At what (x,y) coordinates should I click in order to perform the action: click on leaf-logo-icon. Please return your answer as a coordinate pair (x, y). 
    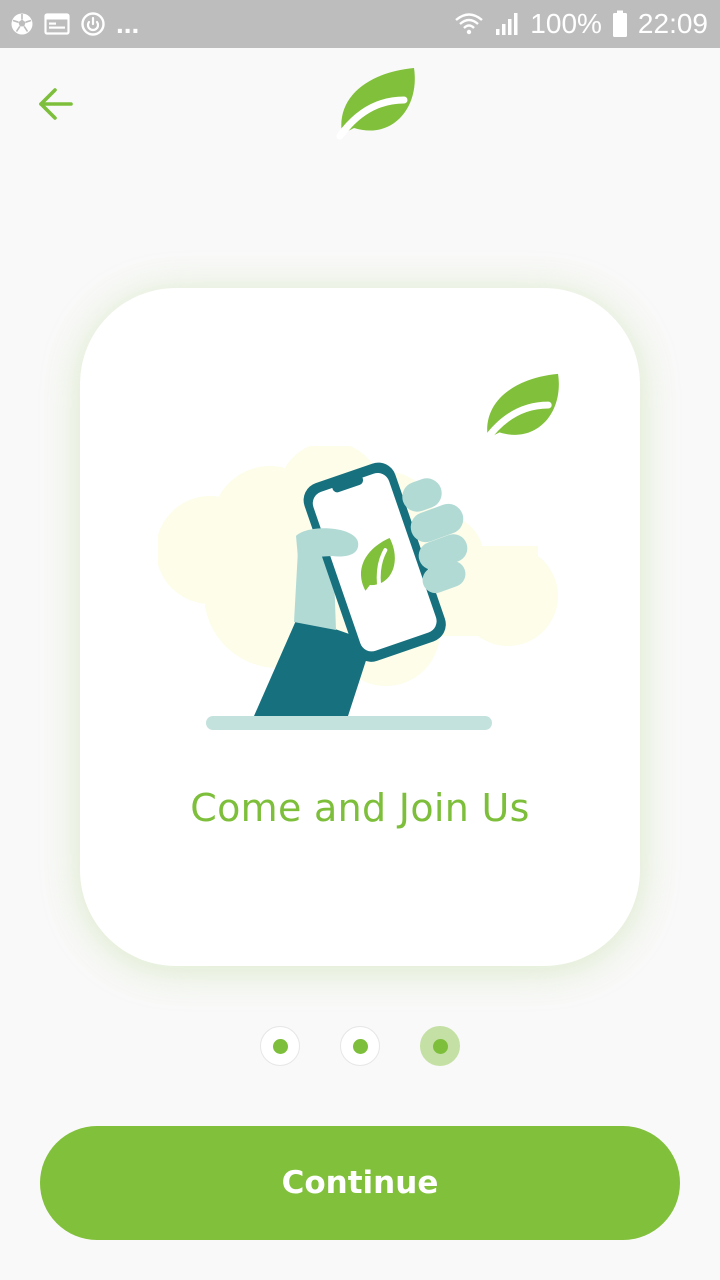
    Looking at the image, I should click on (375, 104).